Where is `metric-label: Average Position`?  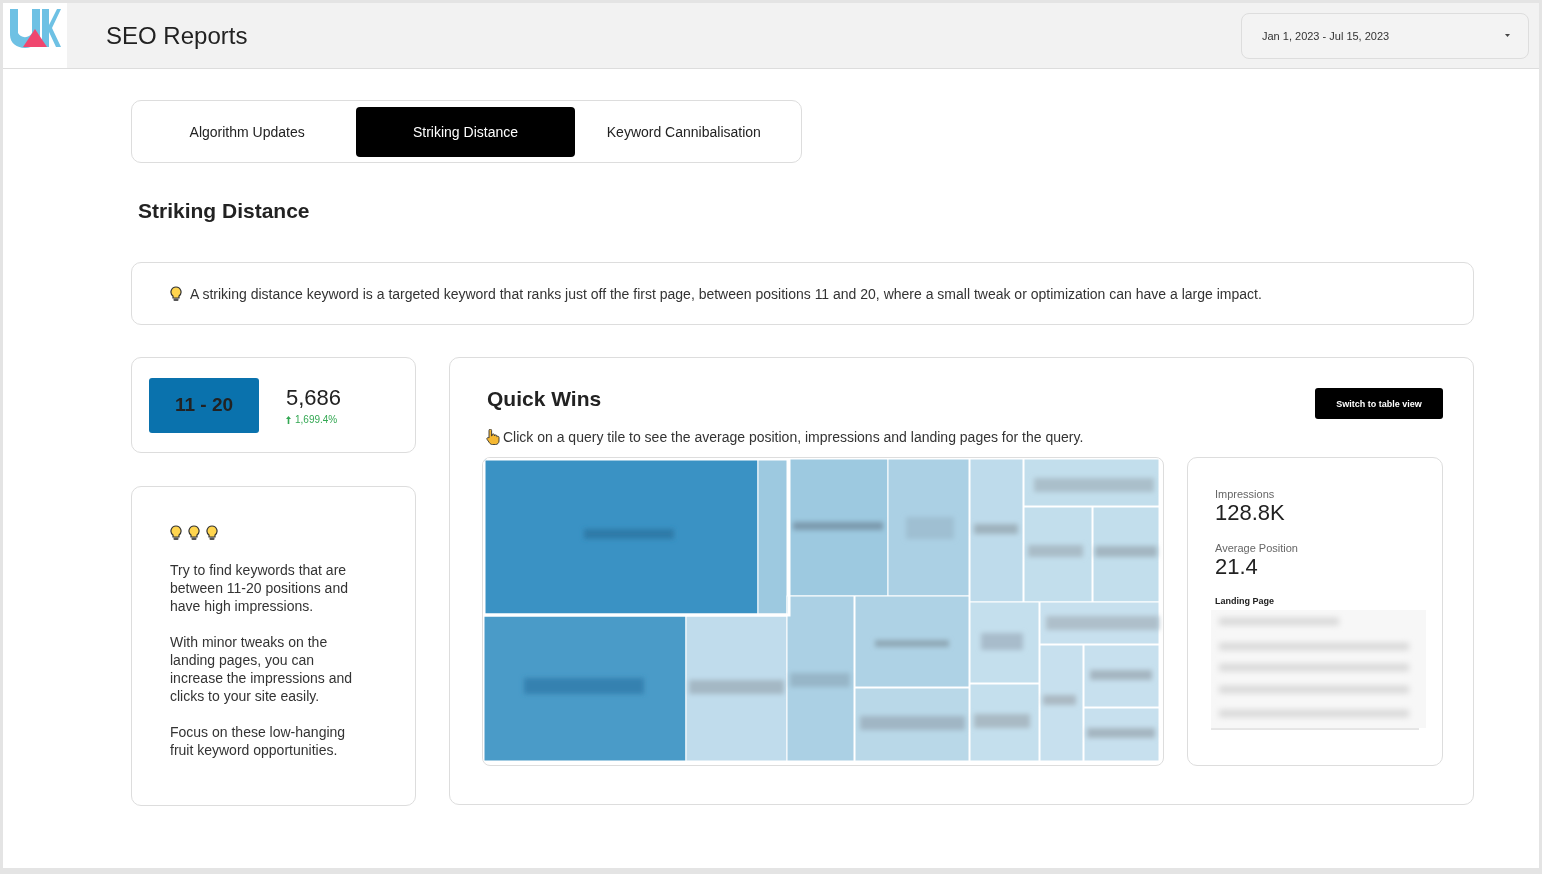 metric-label: Average Position is located at coordinates (1257, 548).